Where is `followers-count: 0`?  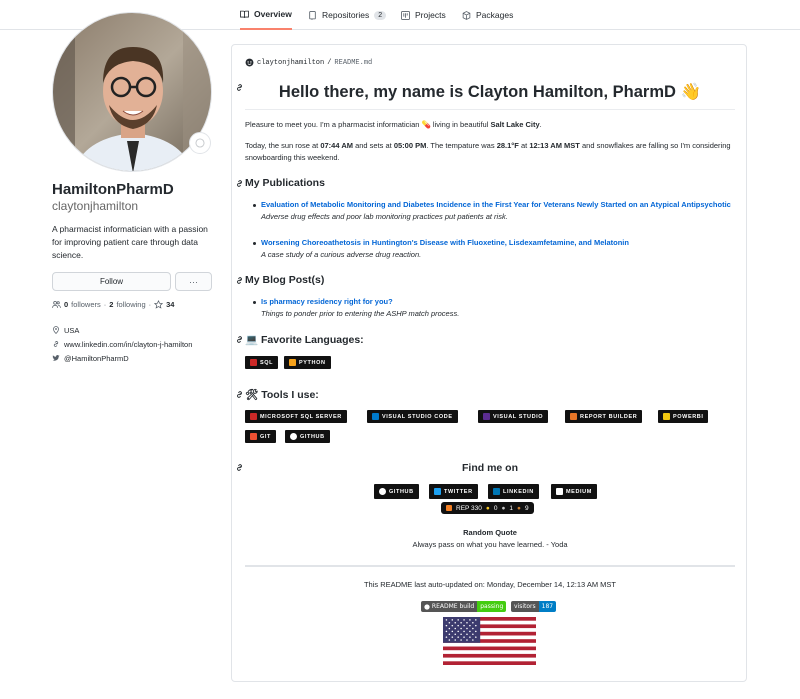 followers-count: 0 is located at coordinates (66, 304).